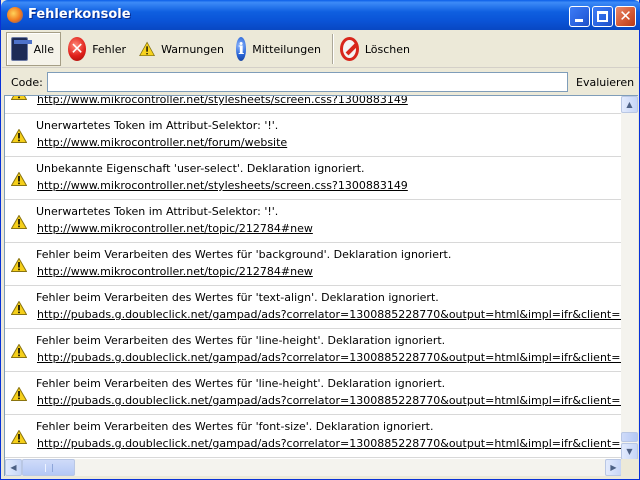  I want to click on filter-errors-label: Fehler, so click(109, 49).